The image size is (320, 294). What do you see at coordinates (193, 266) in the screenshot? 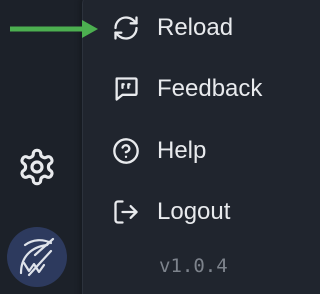
I see `version-label: v1.0.4` at bounding box center [193, 266].